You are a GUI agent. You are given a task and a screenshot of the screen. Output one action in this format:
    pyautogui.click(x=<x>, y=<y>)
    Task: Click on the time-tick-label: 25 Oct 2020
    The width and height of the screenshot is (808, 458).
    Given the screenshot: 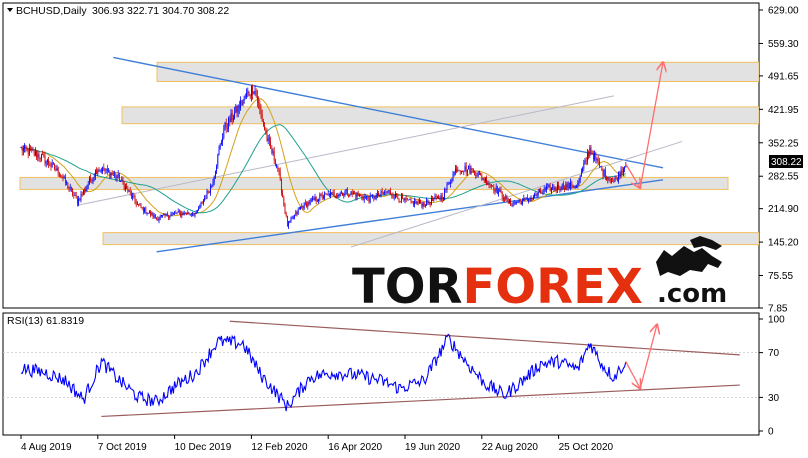 What is the action you would take?
    pyautogui.click(x=586, y=447)
    